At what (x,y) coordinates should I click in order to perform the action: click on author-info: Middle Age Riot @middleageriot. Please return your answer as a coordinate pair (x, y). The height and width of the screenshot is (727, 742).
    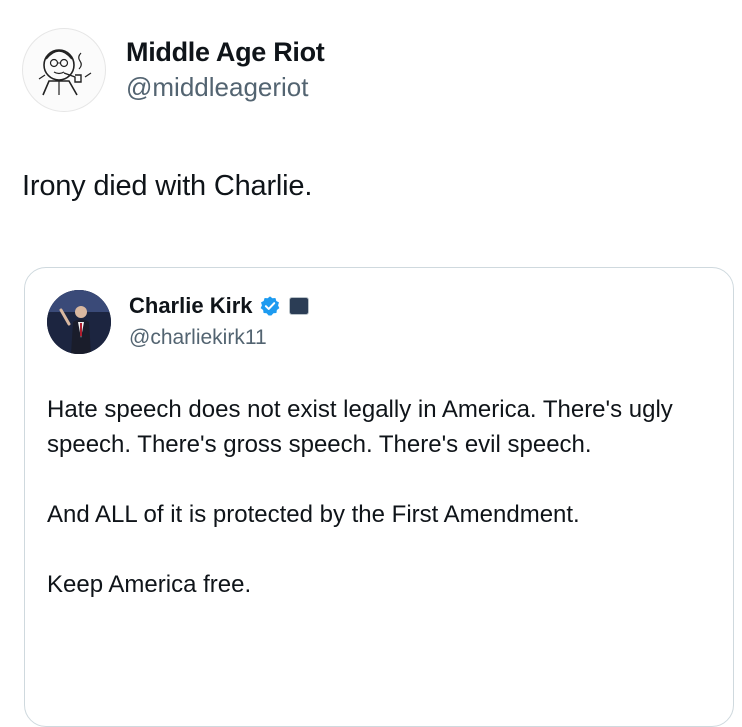
    Looking at the image, I should click on (225, 70).